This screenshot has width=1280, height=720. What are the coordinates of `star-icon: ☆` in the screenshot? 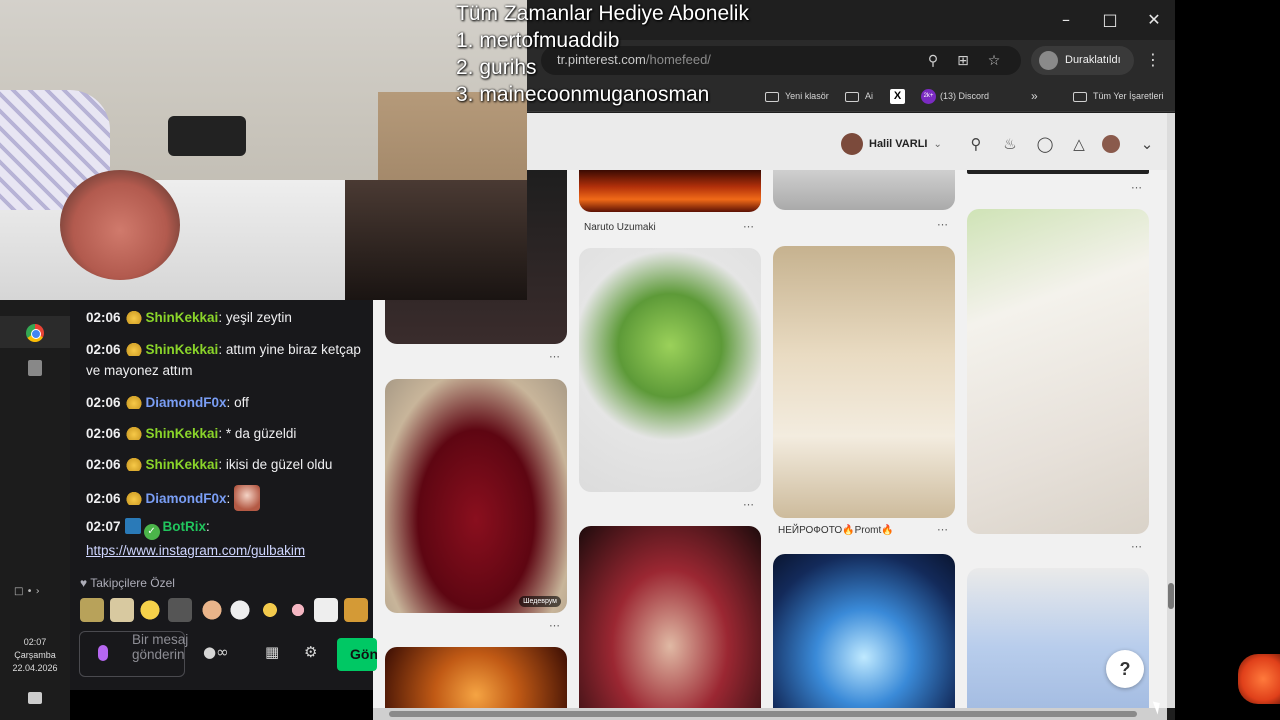 It's located at (994, 61).